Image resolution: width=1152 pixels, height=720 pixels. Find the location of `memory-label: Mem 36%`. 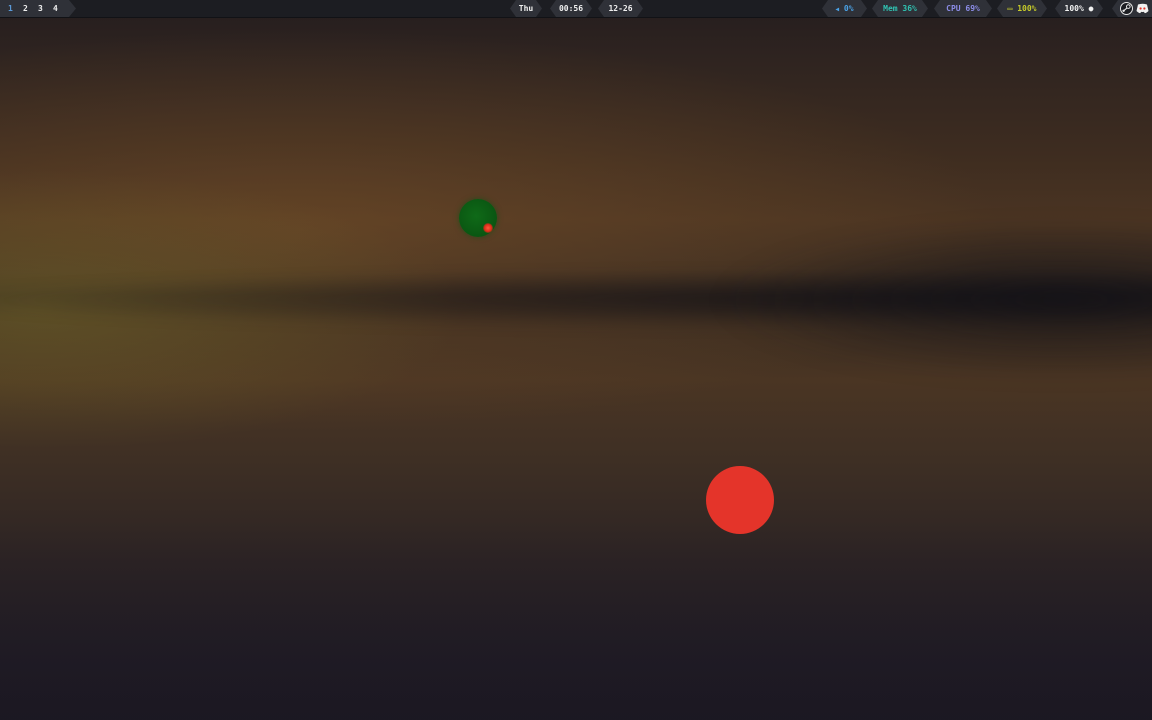

memory-label: Mem 36% is located at coordinates (900, 8).